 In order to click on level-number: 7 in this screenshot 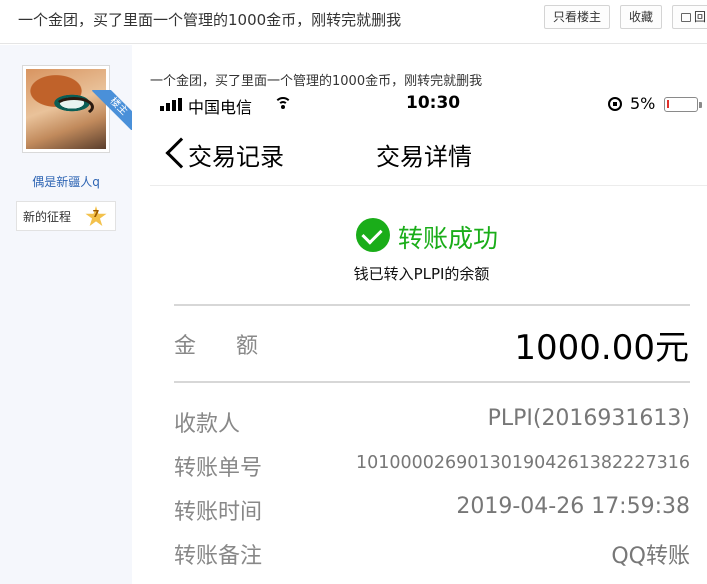, I will do `click(96, 214)`.